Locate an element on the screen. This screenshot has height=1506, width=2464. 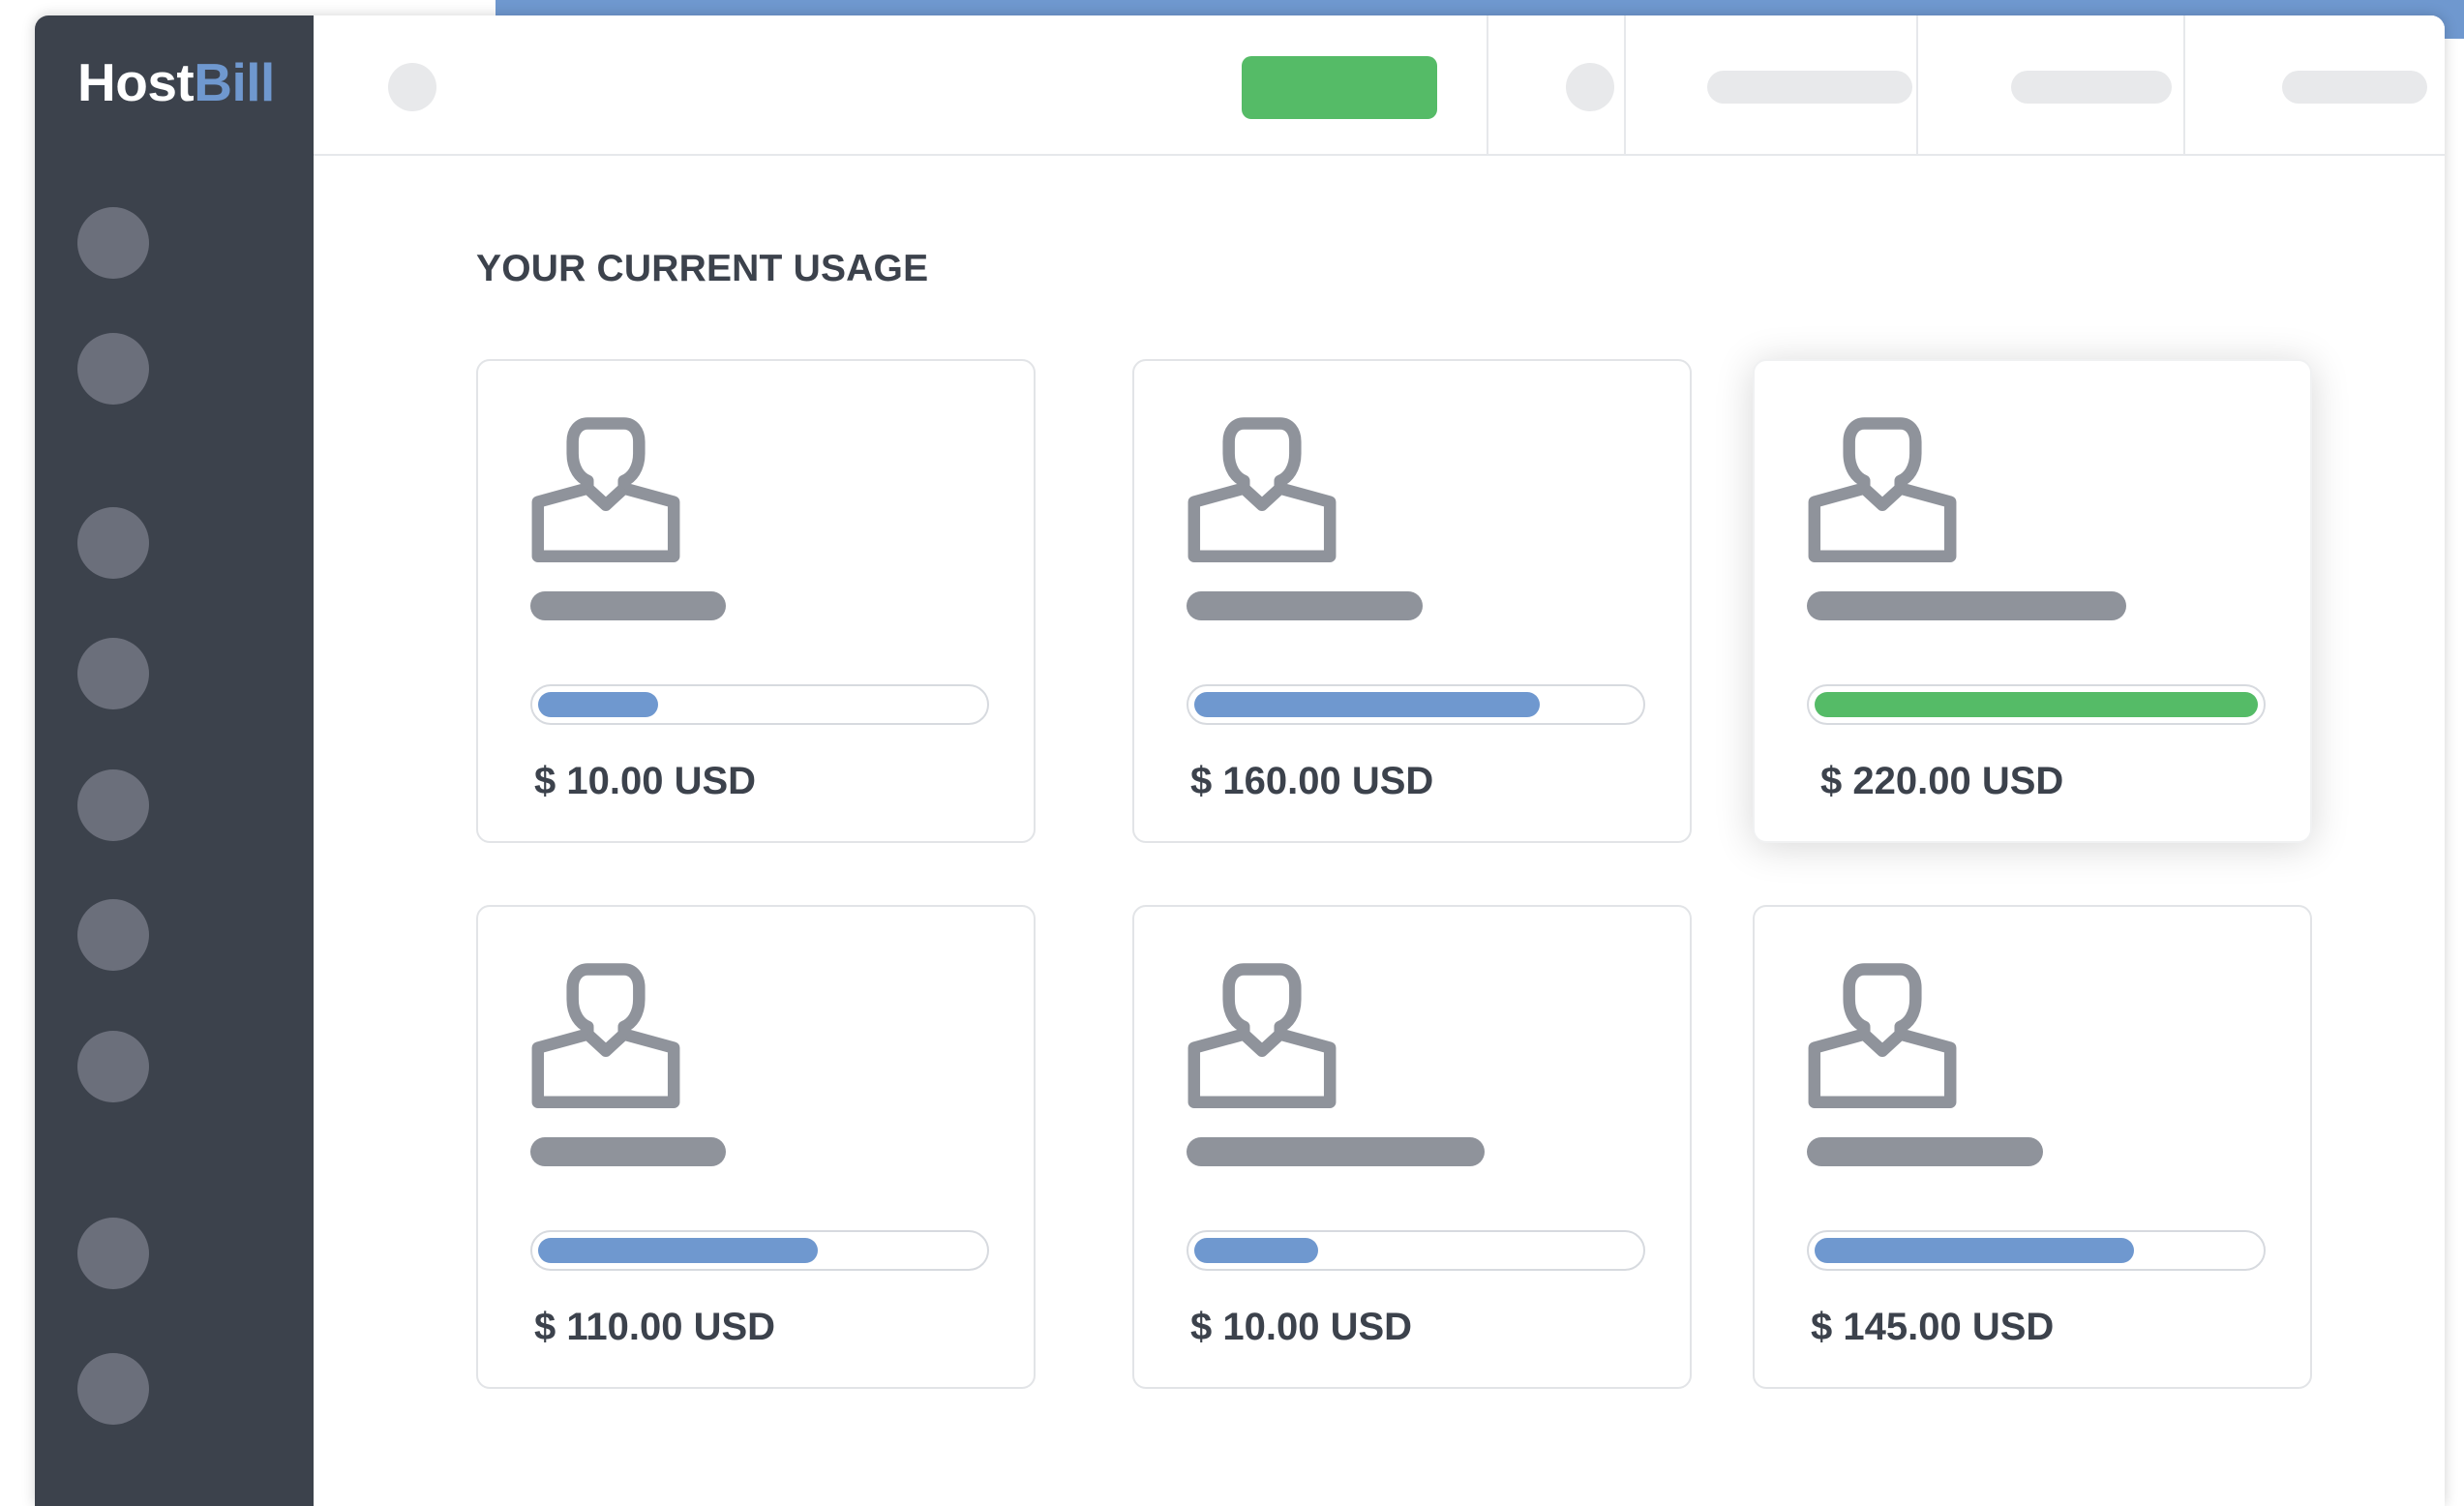
usage-card-highlighted: $ 220.00 USD is located at coordinates (2032, 601).